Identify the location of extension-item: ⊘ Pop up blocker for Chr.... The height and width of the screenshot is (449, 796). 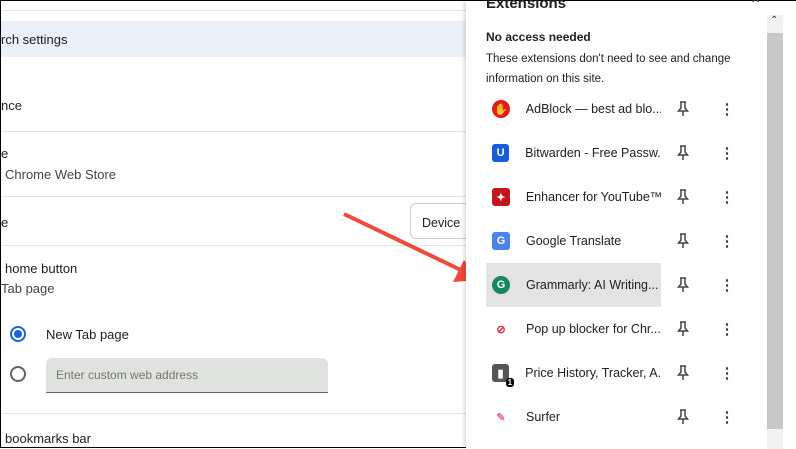
(573, 329).